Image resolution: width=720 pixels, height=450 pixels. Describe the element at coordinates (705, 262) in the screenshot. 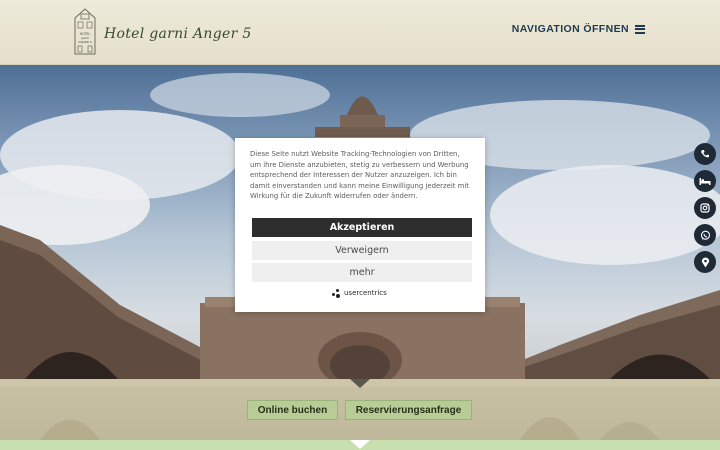

I see `map-pin-icon` at that location.